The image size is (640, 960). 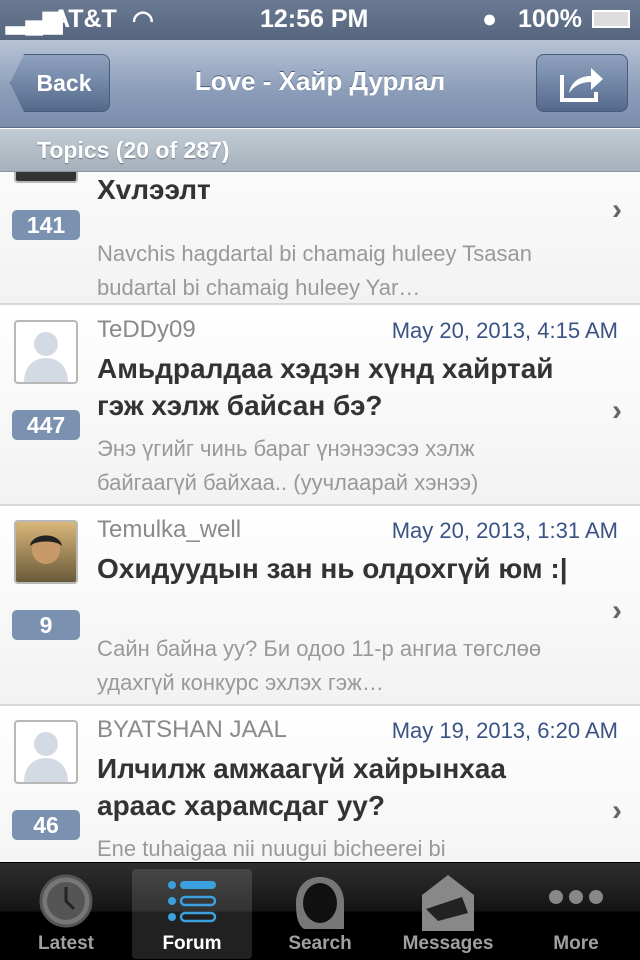 What do you see at coordinates (46, 225) in the screenshot?
I see `reply-count-badge: 141` at bounding box center [46, 225].